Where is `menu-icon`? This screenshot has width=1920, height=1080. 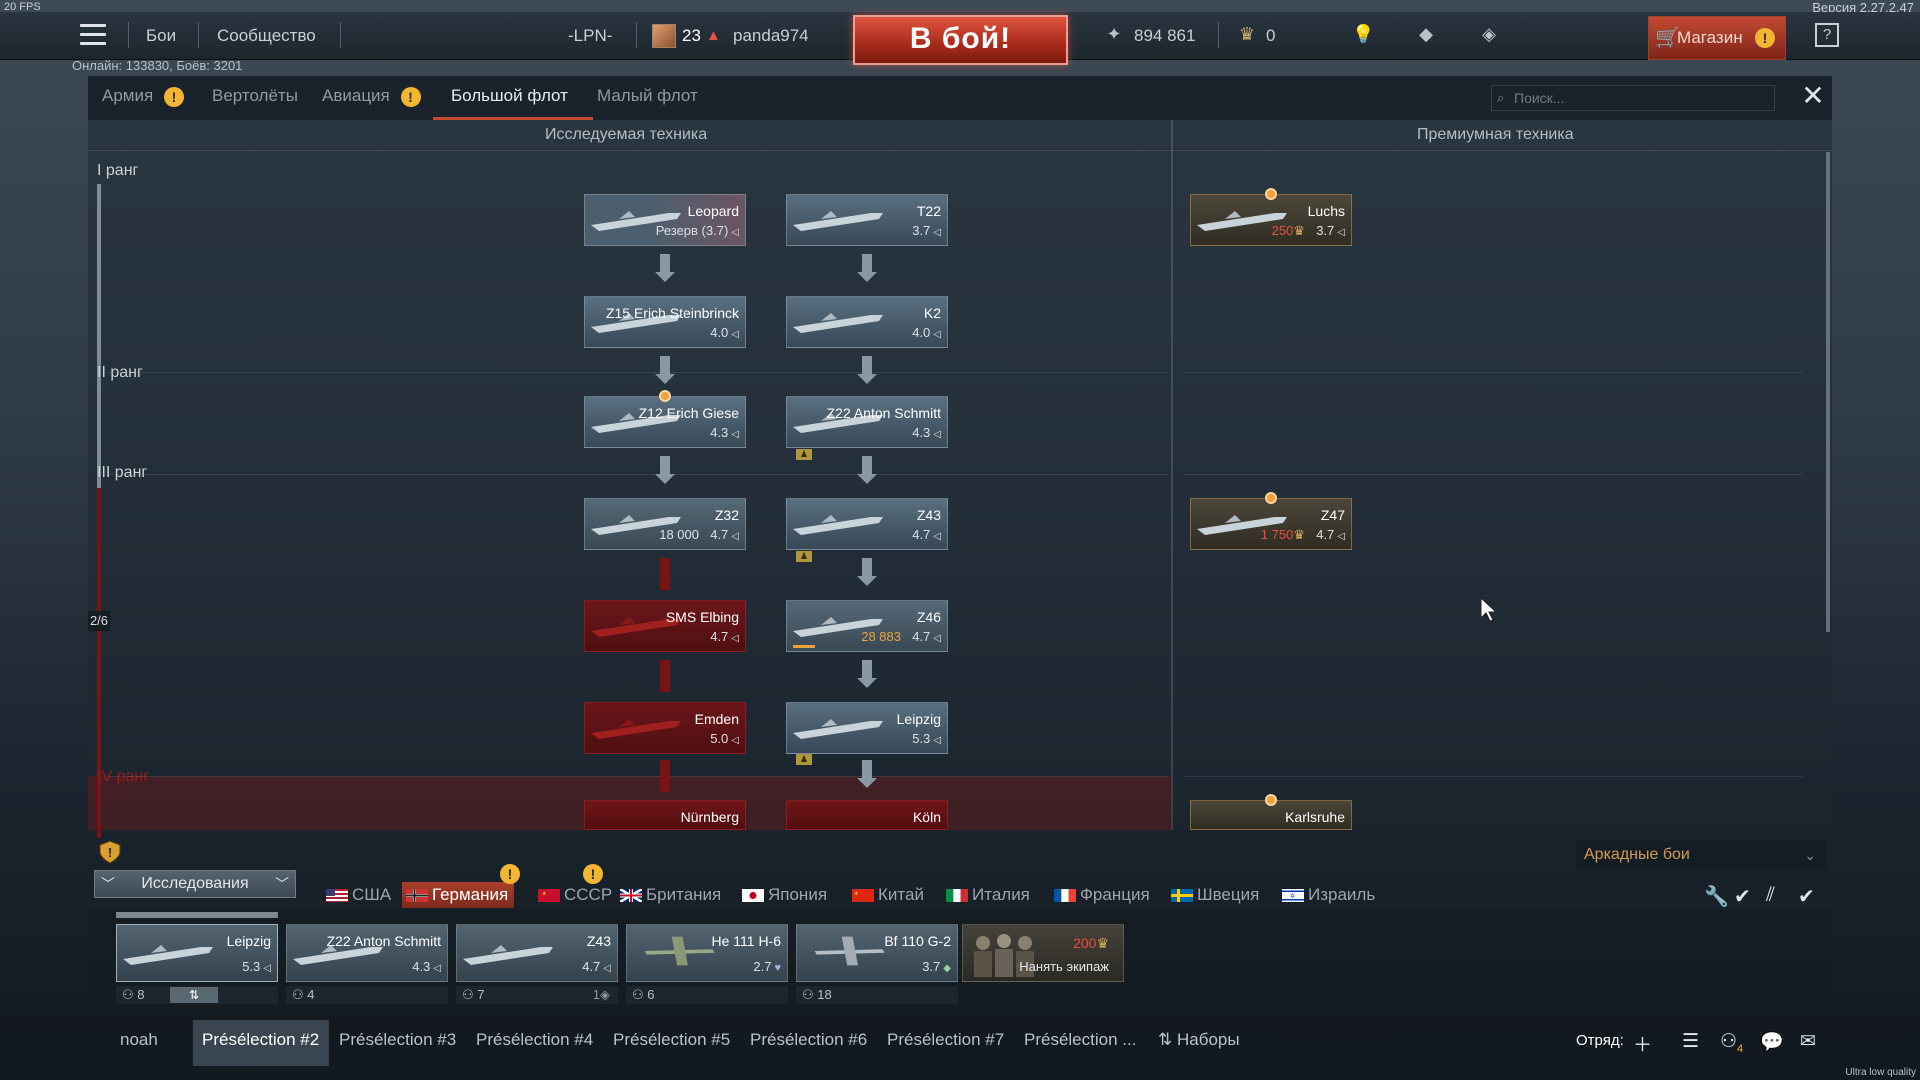
menu-icon is located at coordinates (93, 35).